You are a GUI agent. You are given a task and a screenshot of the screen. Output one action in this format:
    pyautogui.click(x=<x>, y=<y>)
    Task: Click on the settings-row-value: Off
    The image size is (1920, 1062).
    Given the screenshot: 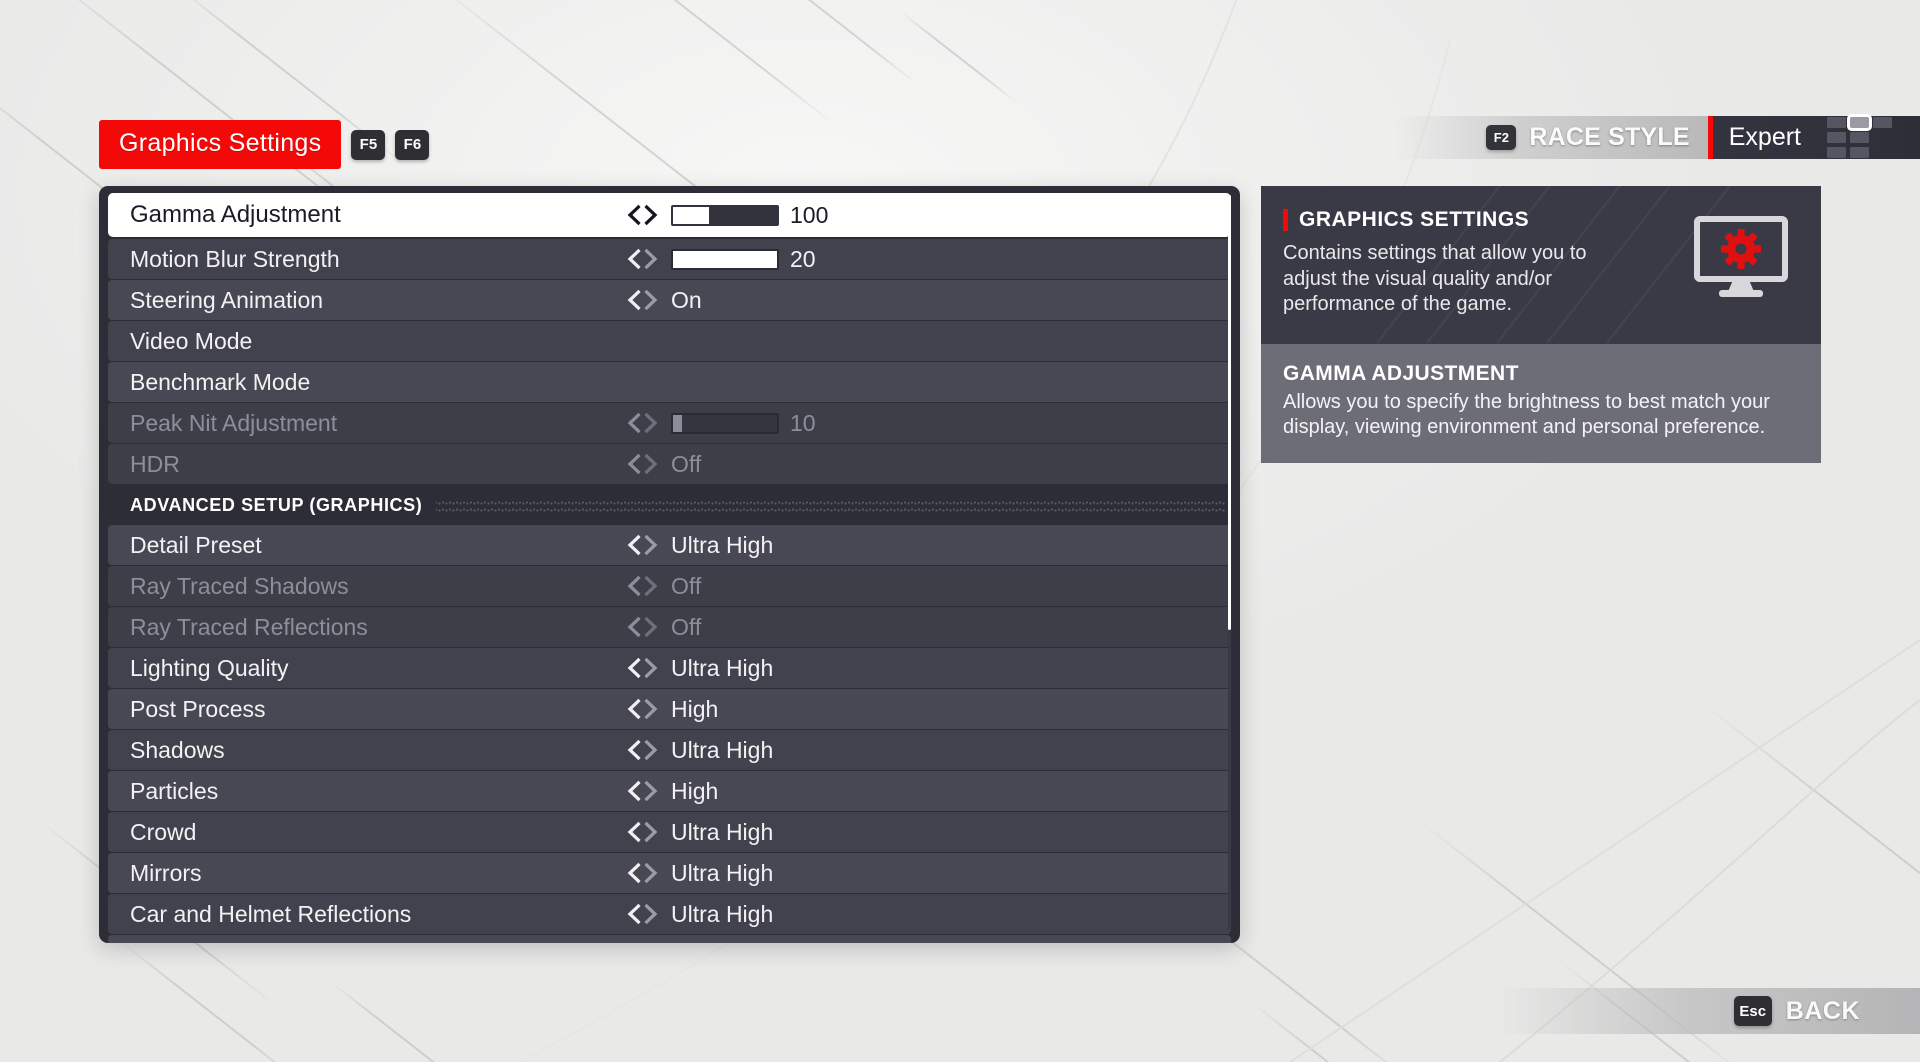 What is the action you would take?
    pyautogui.click(x=686, y=626)
    